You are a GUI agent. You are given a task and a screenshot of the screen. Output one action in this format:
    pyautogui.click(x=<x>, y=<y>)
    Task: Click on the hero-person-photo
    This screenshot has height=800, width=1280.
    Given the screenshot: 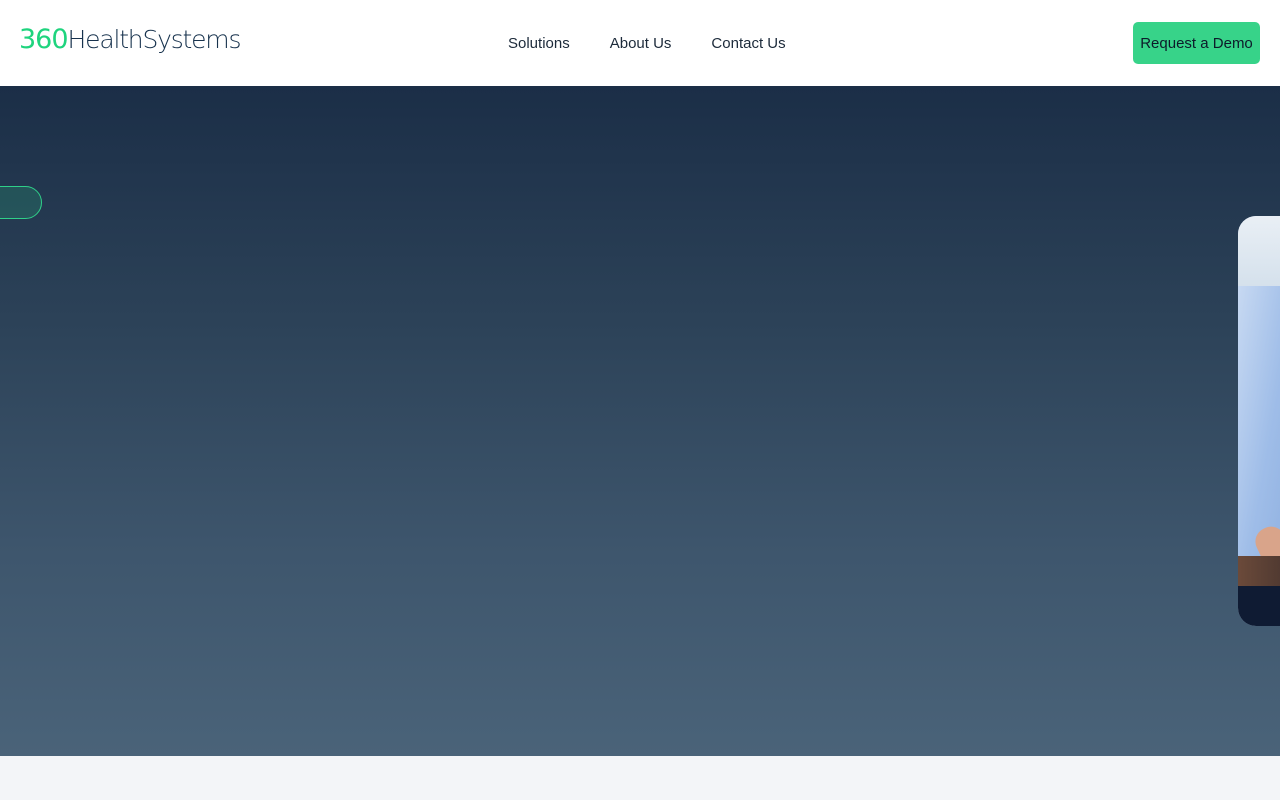 What is the action you would take?
    pyautogui.click(x=1259, y=421)
    